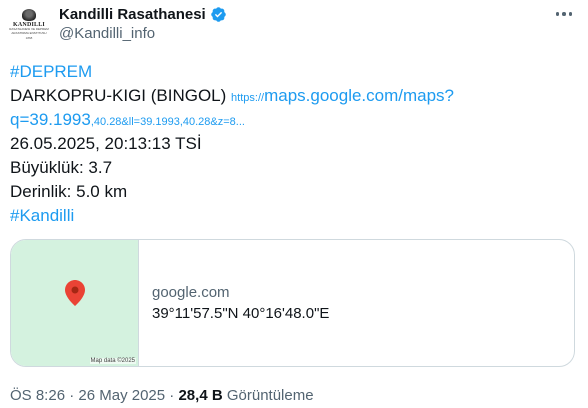  What do you see at coordinates (107, 33) in the screenshot?
I see `user-handle: @Kandilli_info` at bounding box center [107, 33].